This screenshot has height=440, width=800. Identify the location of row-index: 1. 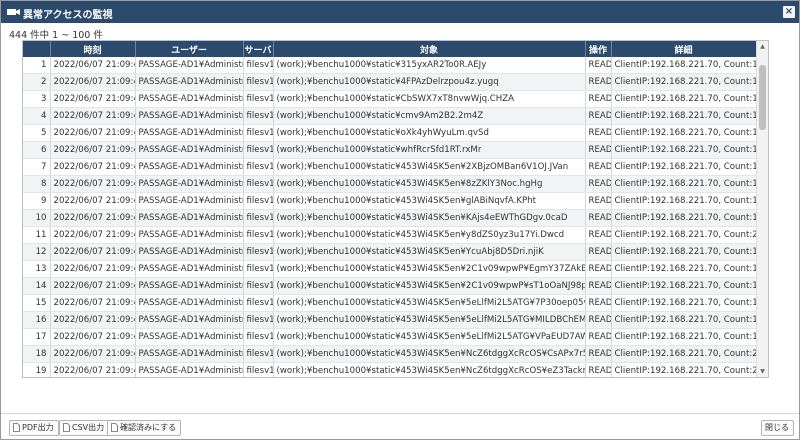
(37, 65).